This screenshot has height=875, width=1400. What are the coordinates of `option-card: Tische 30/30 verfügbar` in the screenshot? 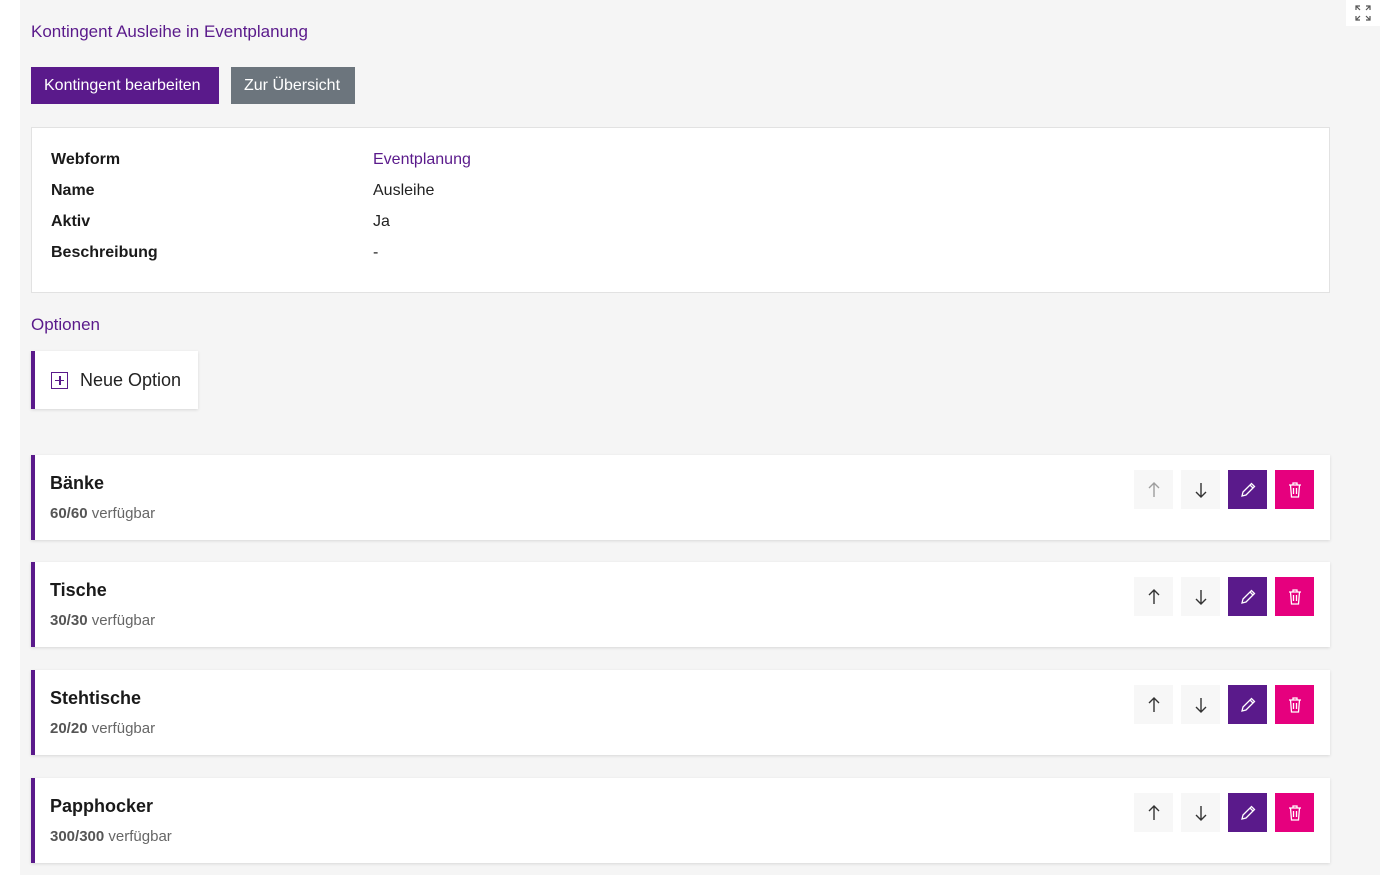 It's located at (680, 604).